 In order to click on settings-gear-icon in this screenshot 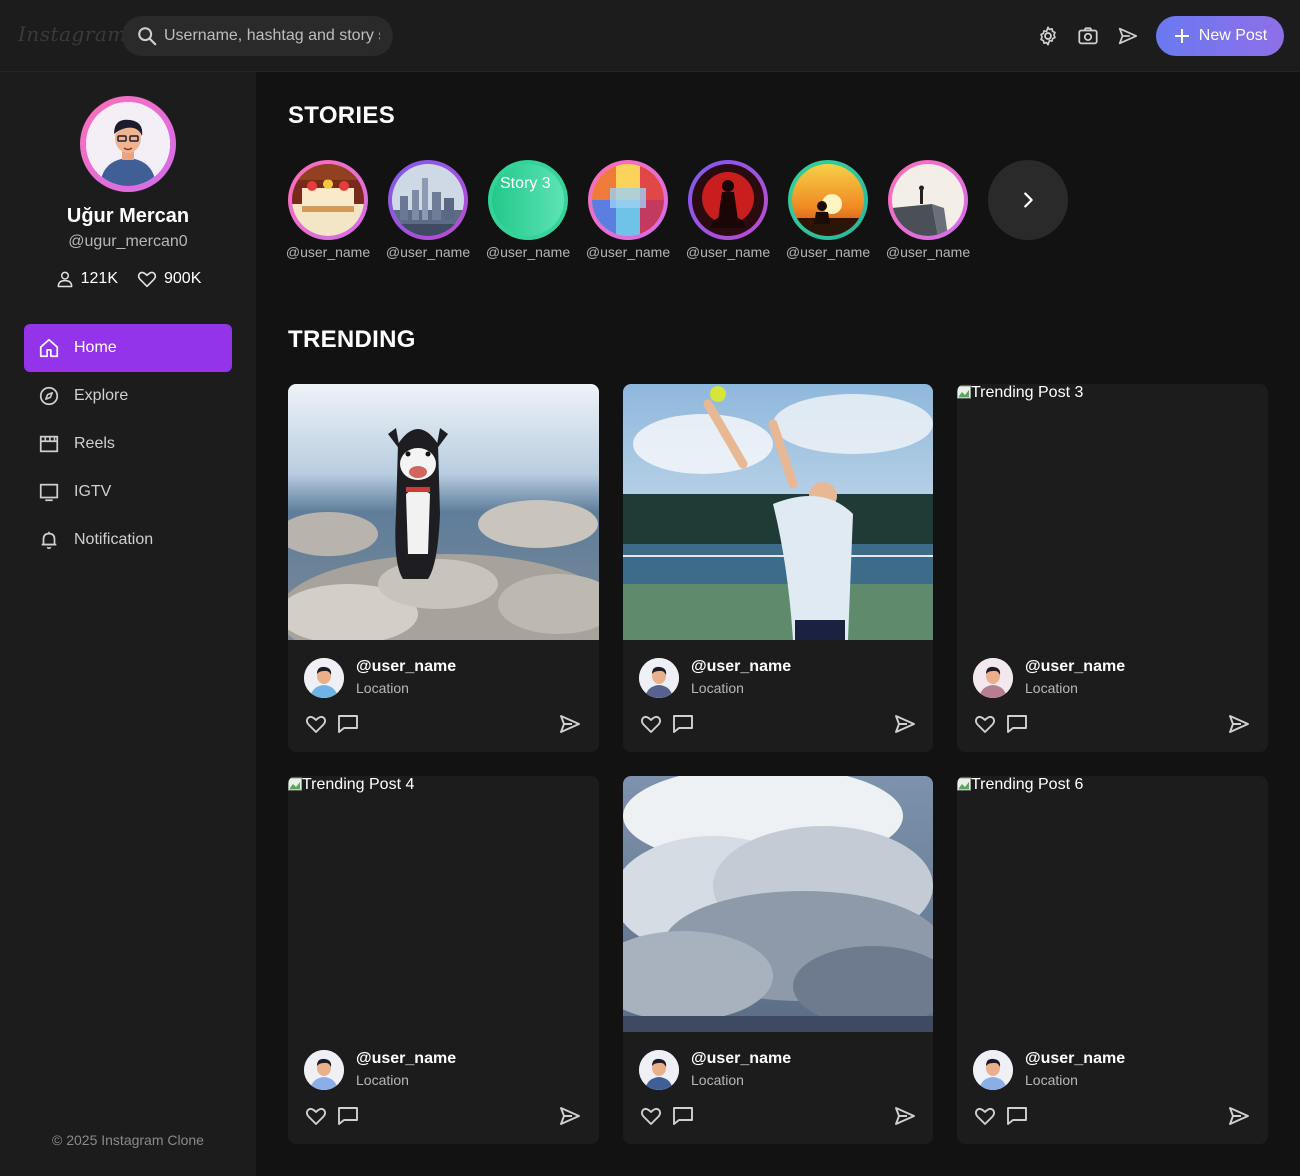, I will do `click(1048, 36)`.